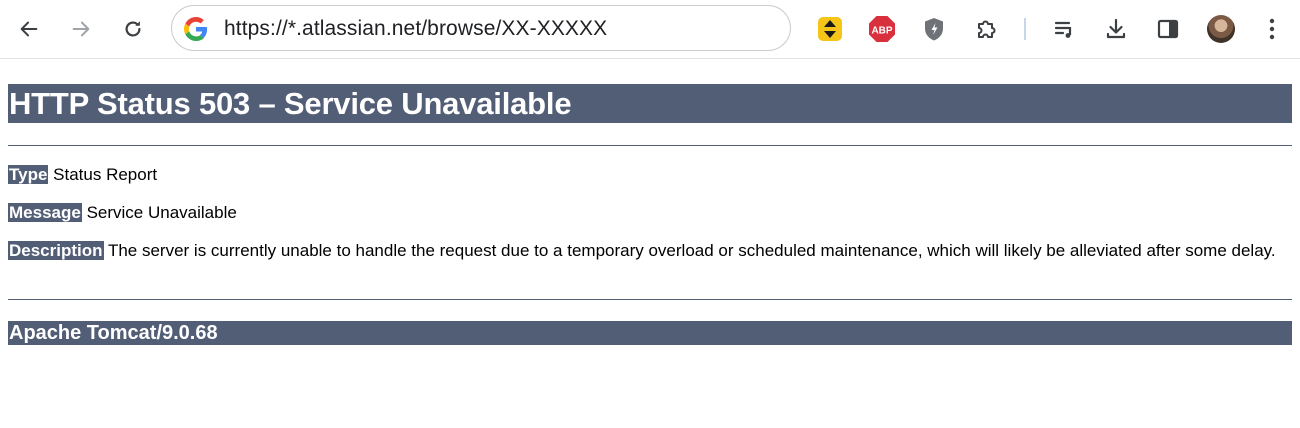 This screenshot has width=1300, height=428. Describe the element at coordinates (29, 29) in the screenshot. I see `back-arrow-icon` at that location.